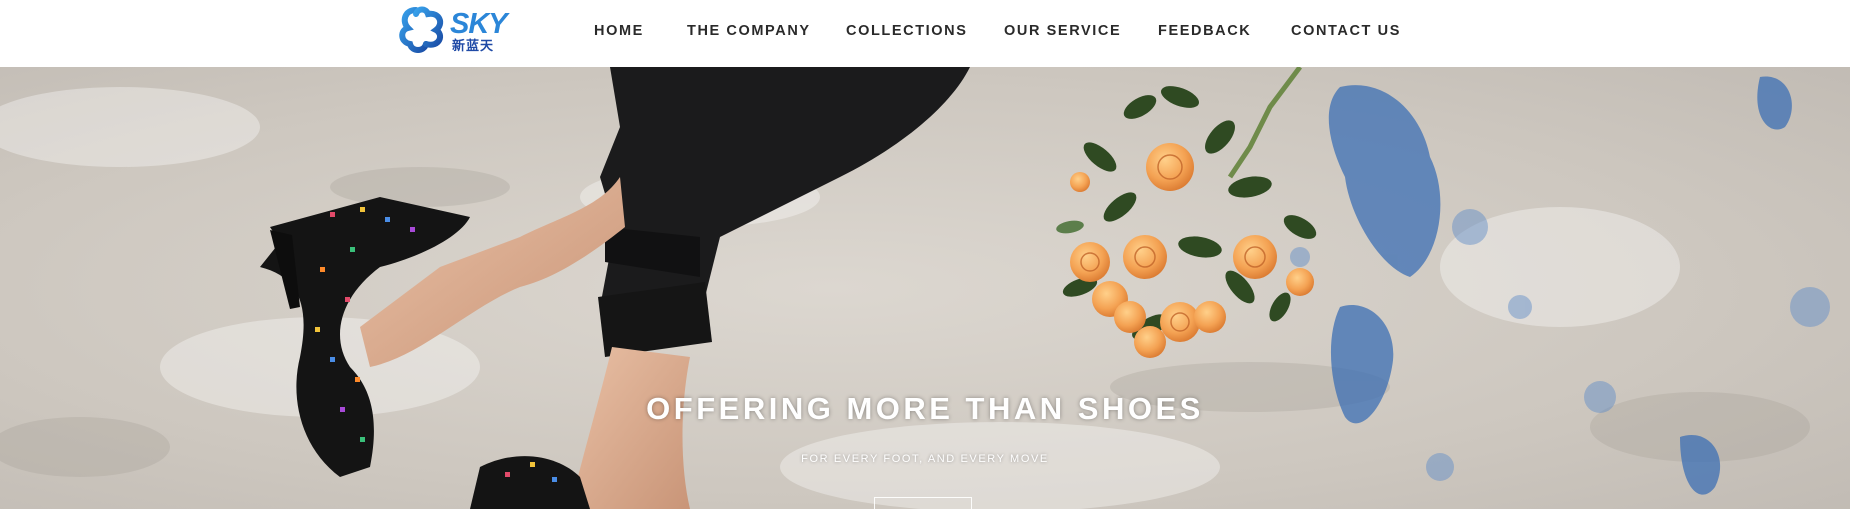 This screenshot has height=509, width=1850. What do you see at coordinates (925, 408) in the screenshot?
I see `hero-title: OFFERING MORE THAN SHOES` at bounding box center [925, 408].